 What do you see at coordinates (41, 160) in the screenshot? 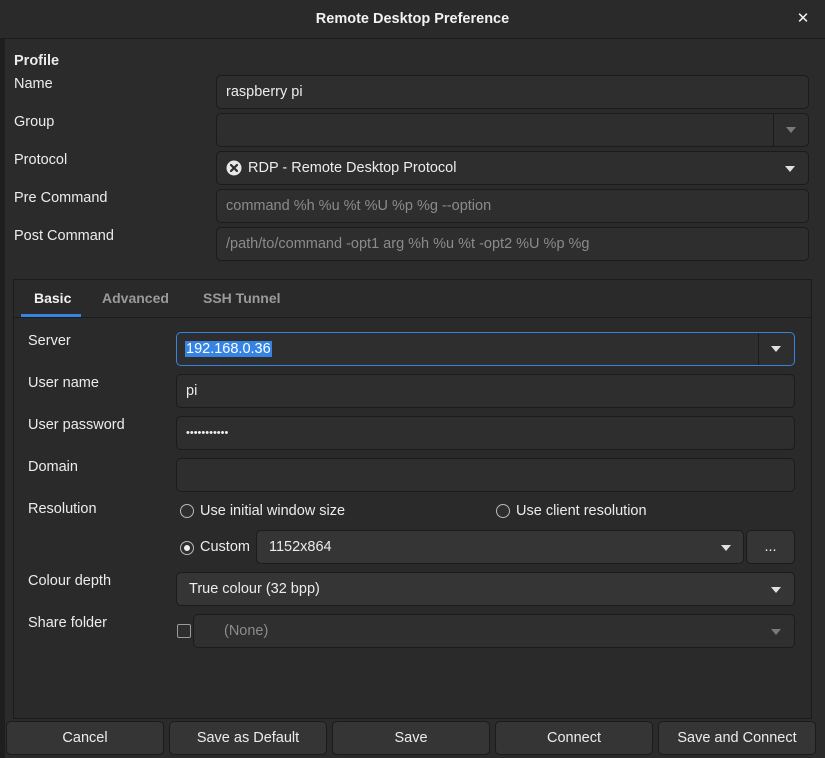
I see `protocol-label: Protocol` at bounding box center [41, 160].